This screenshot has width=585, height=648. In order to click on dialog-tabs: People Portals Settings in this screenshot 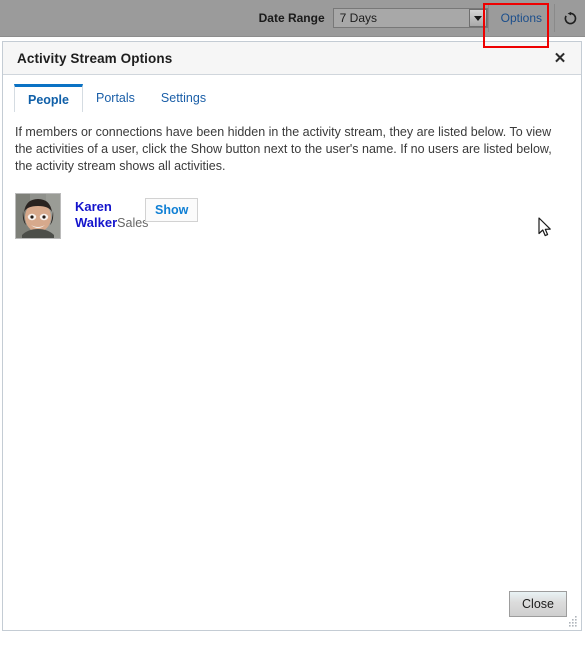, I will do `click(292, 98)`.